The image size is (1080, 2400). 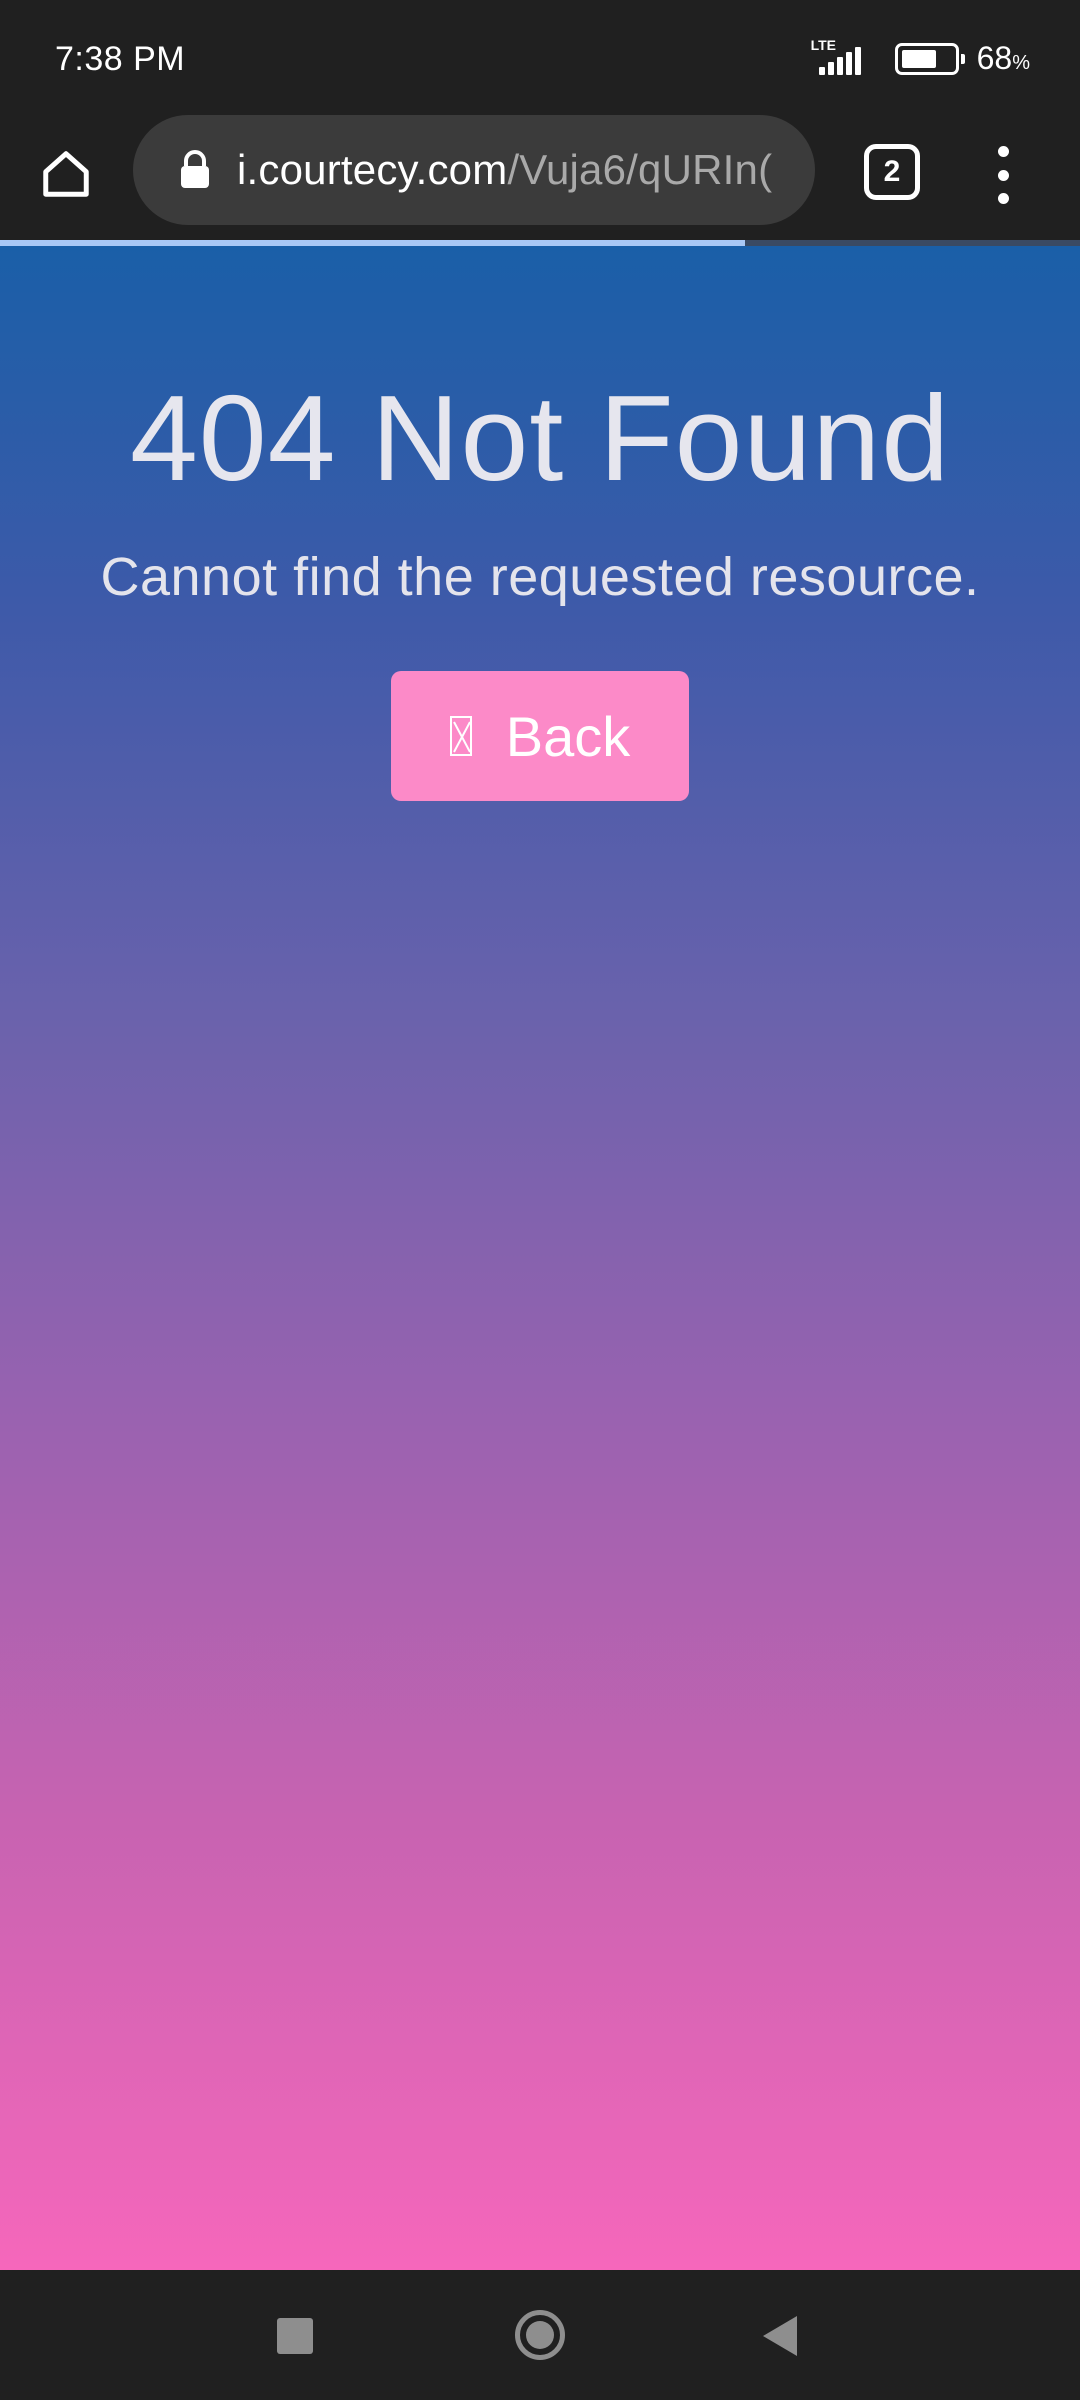 I want to click on back-triangle-icon, so click(x=780, y=2336).